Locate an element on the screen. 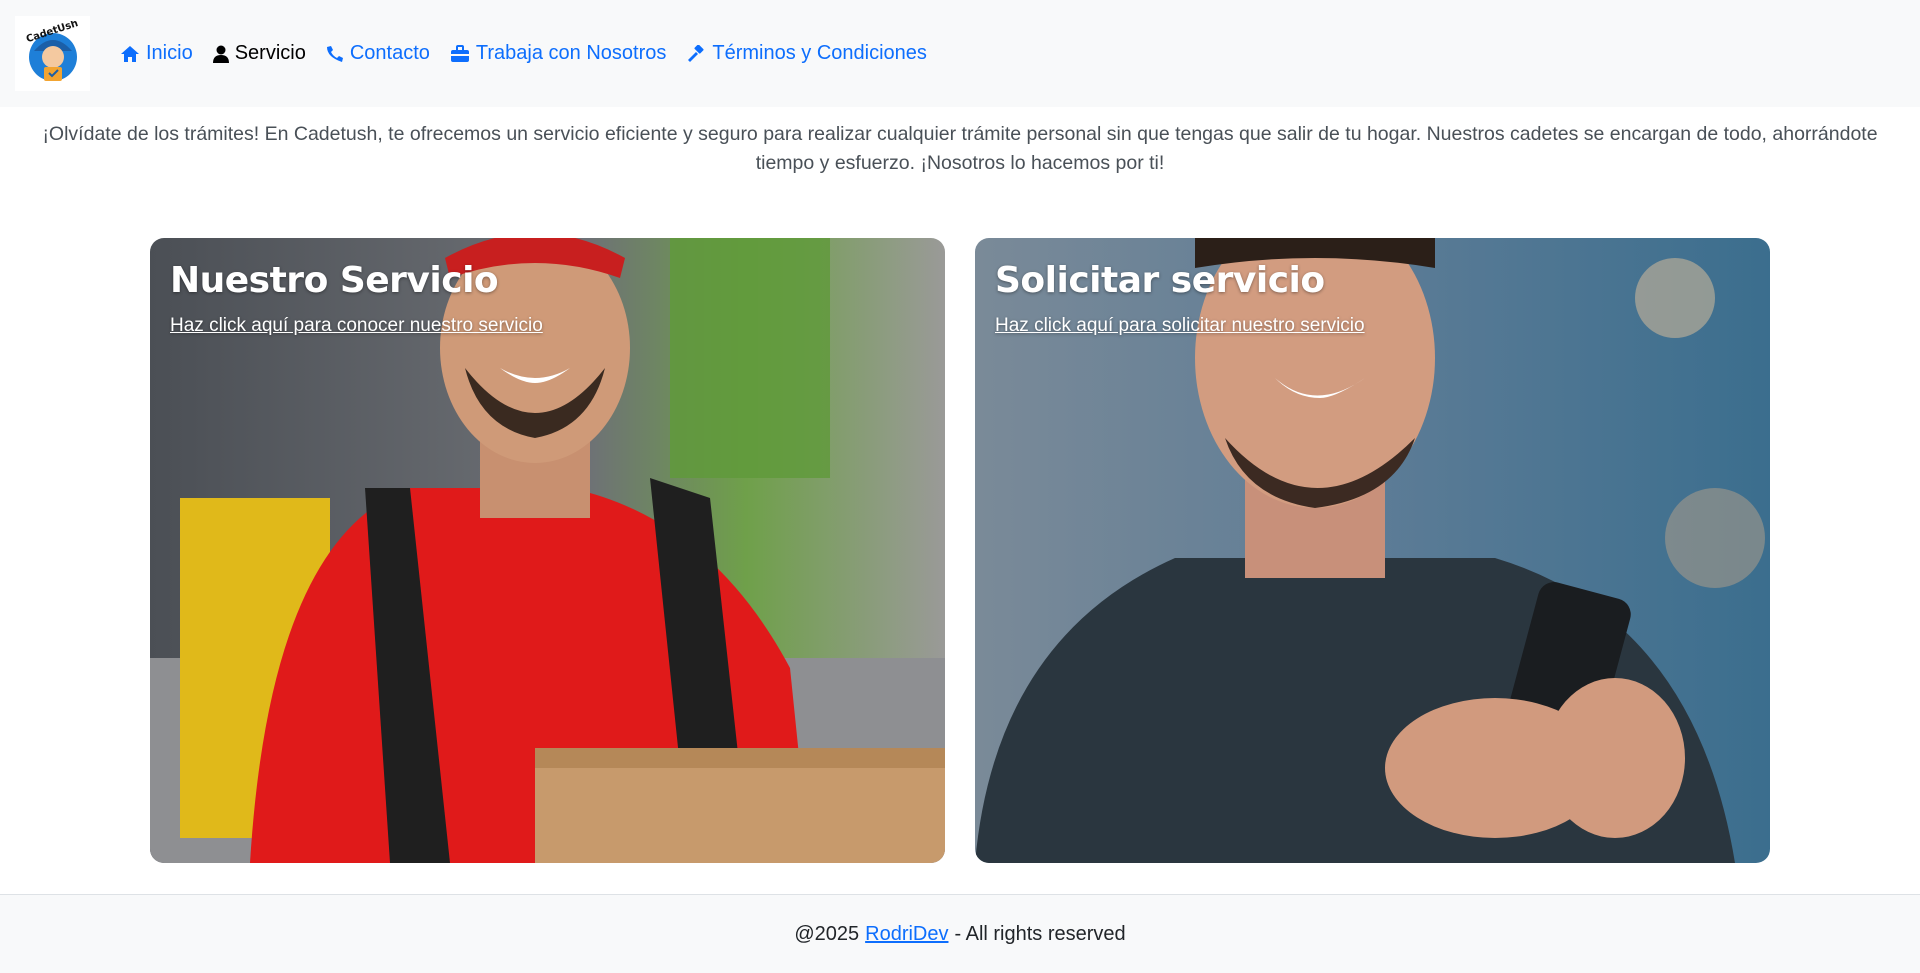  nav-item-label: Trabaja con Nosotros is located at coordinates (571, 53).